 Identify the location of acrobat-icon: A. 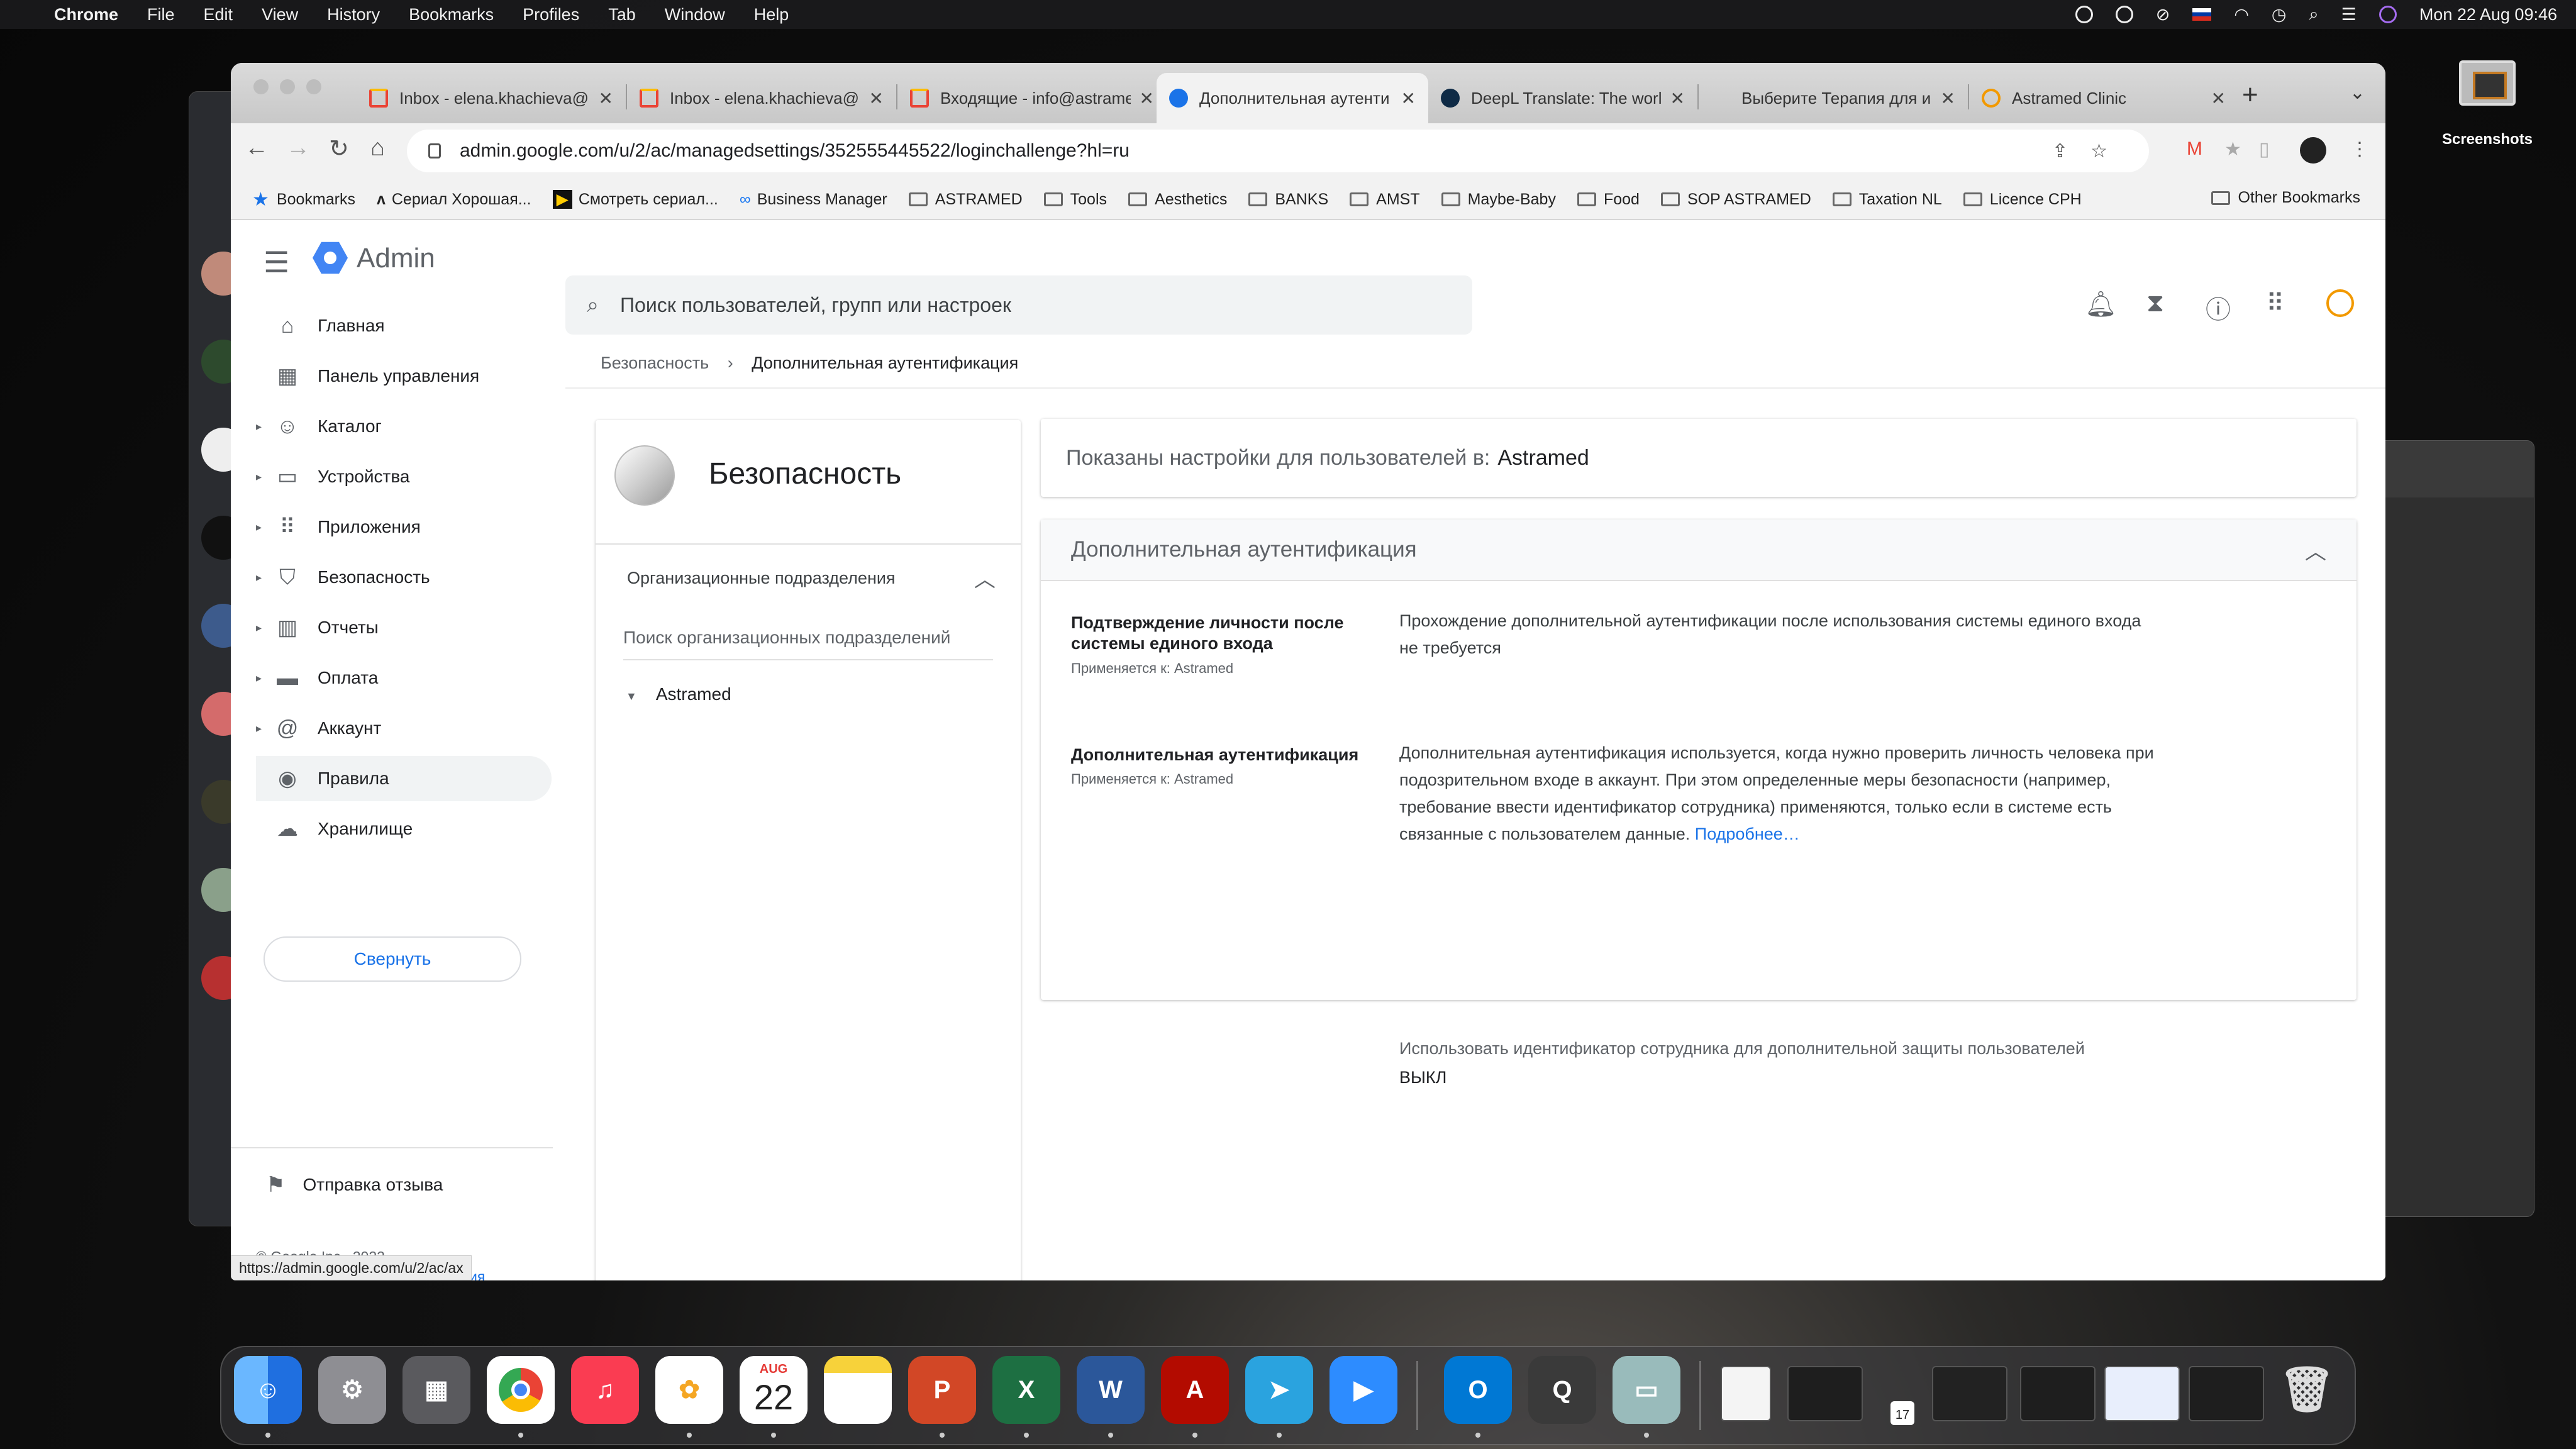
(1195, 1390).